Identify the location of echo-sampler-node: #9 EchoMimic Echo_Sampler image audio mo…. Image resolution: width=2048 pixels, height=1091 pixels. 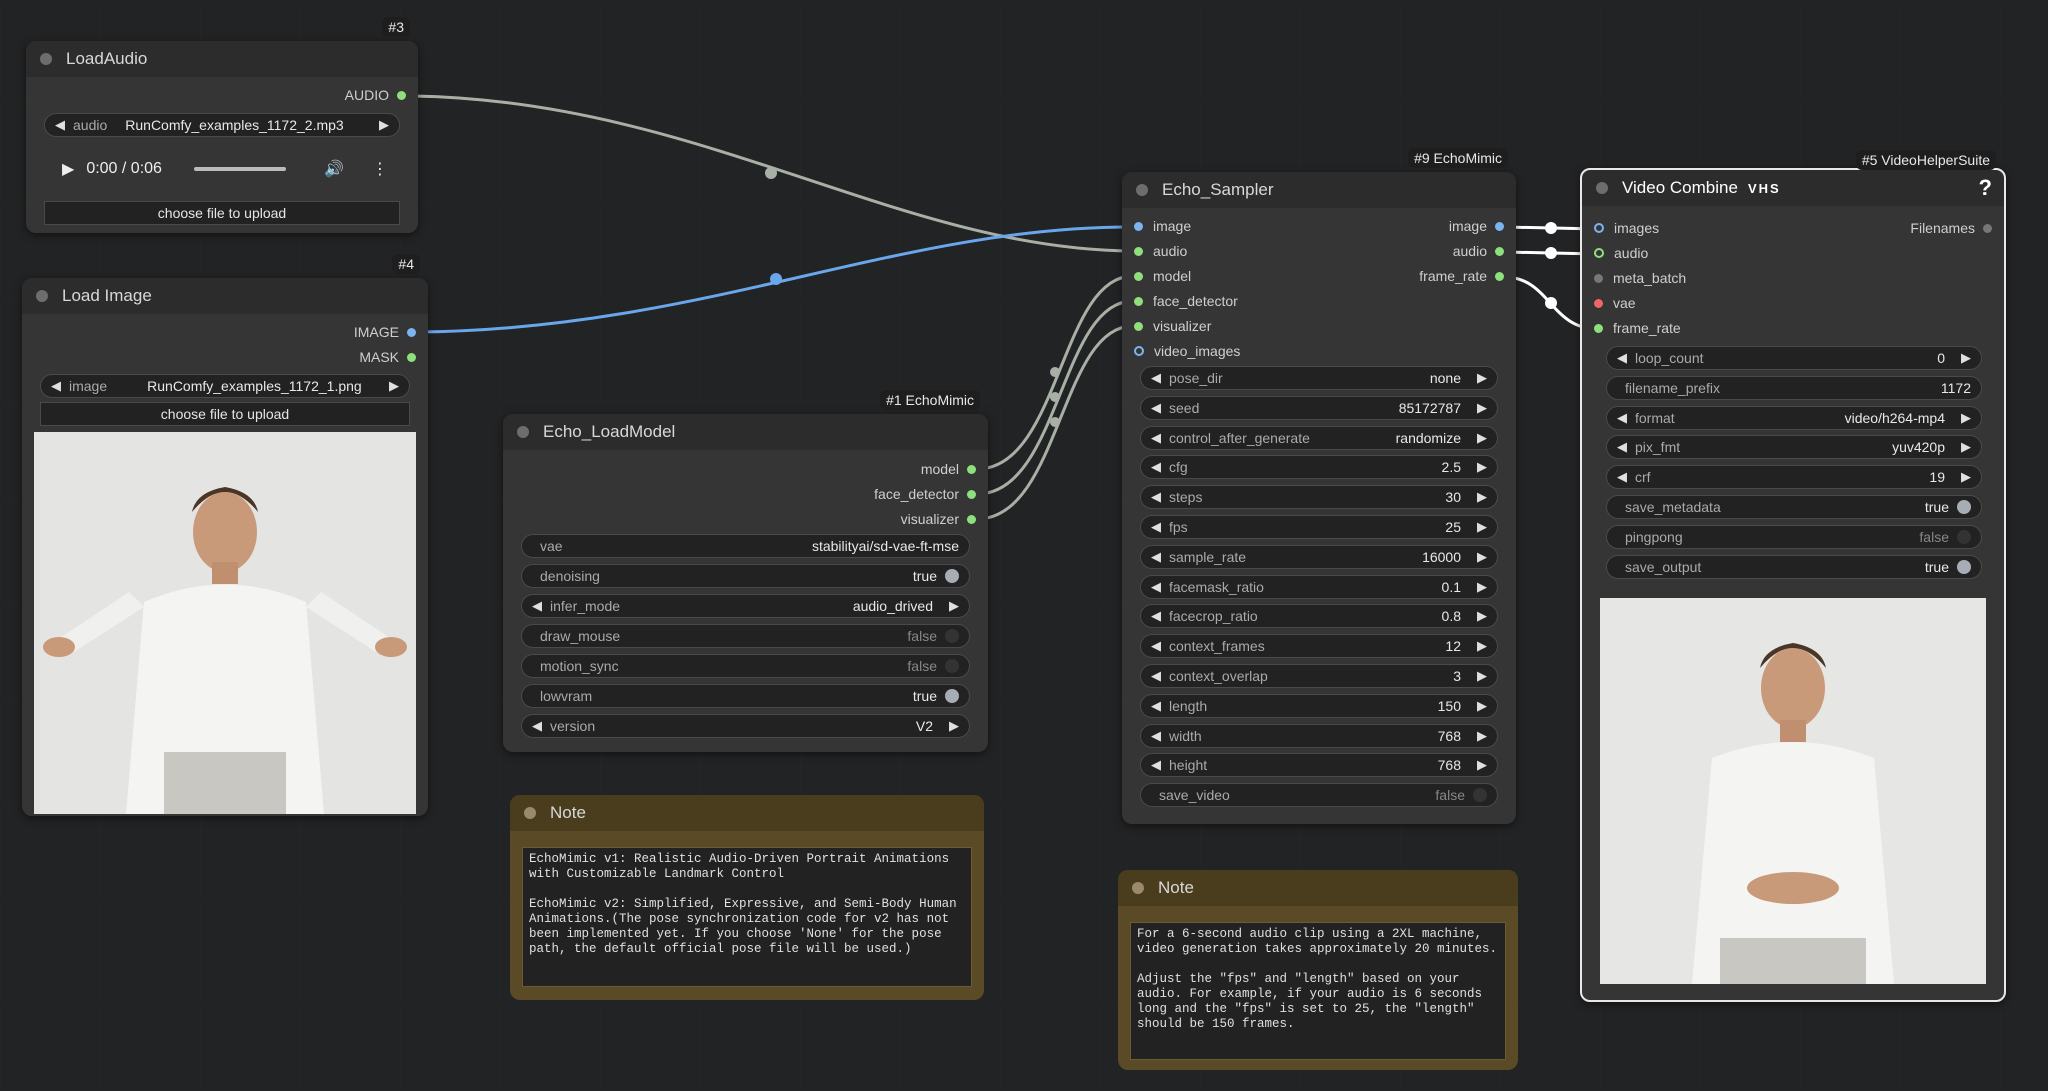
(1319, 486).